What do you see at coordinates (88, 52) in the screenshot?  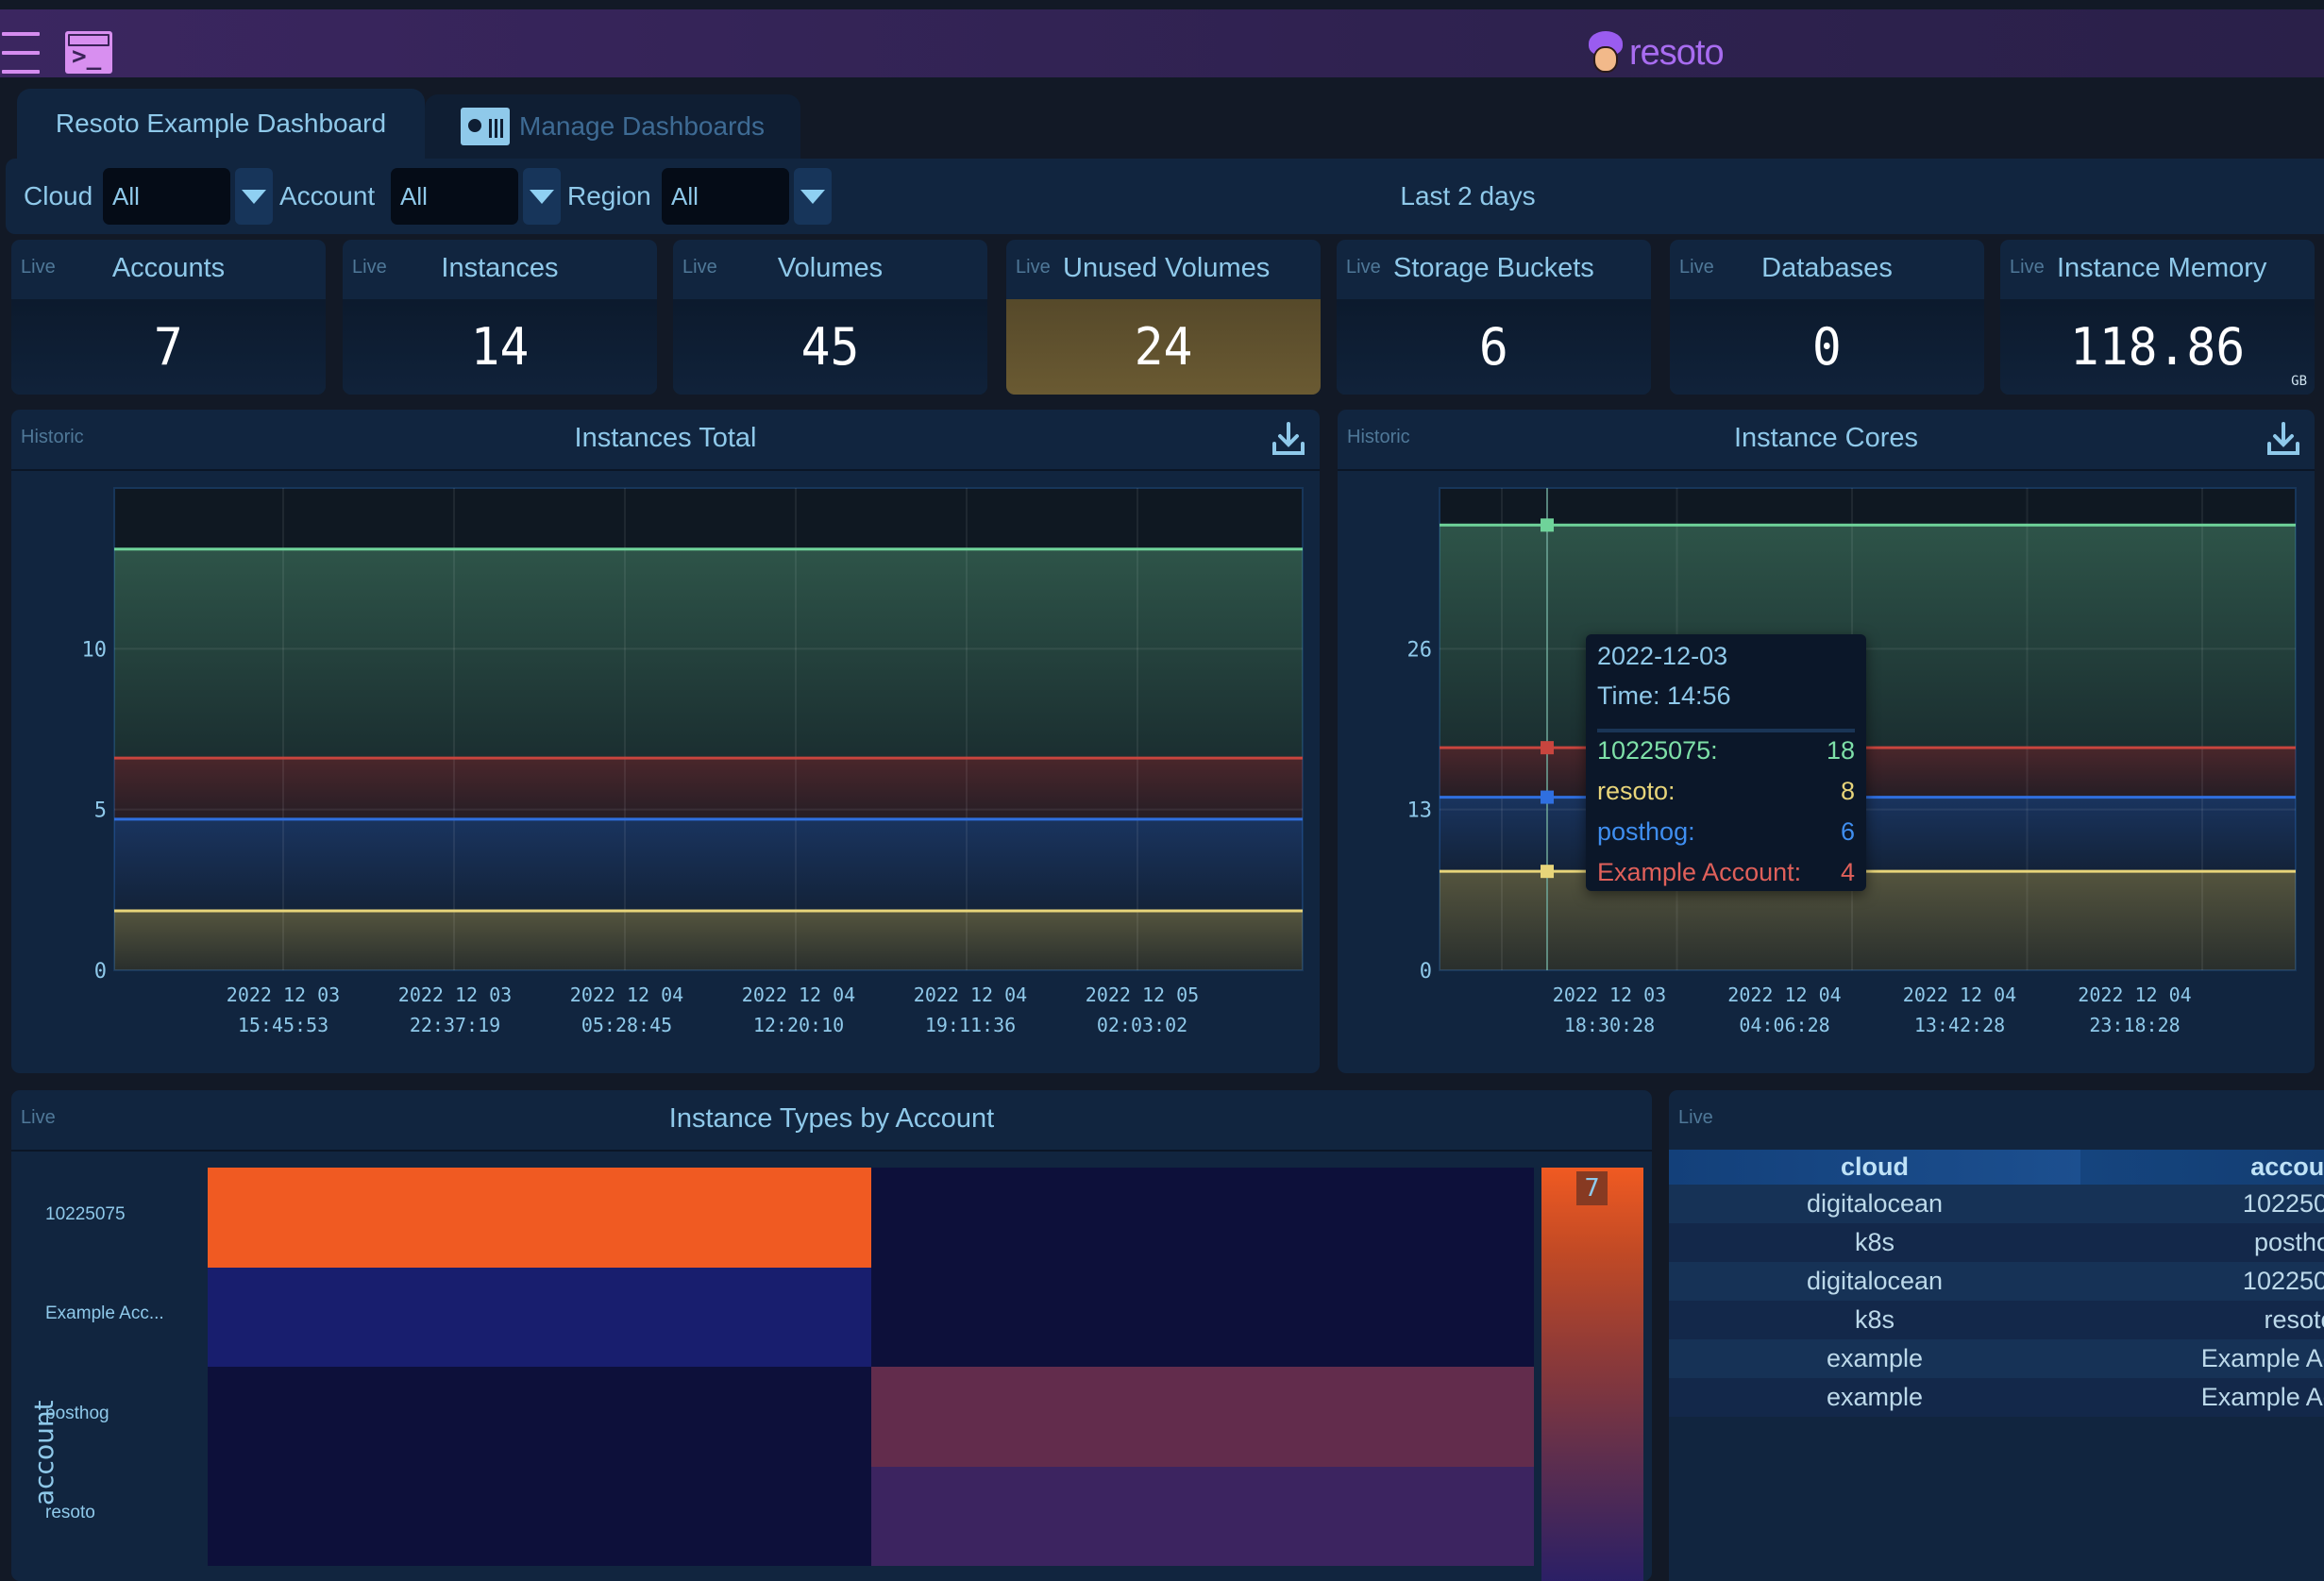 I see `terminal-icon: >_` at bounding box center [88, 52].